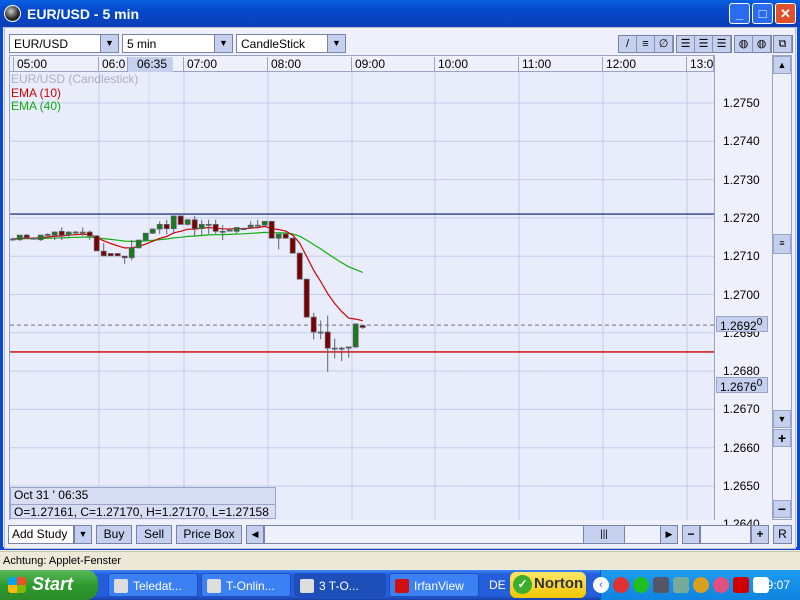 This screenshot has height=600, width=800. What do you see at coordinates (291, 43) in the screenshot?
I see `chart-type-select: CandleStick ▼` at bounding box center [291, 43].